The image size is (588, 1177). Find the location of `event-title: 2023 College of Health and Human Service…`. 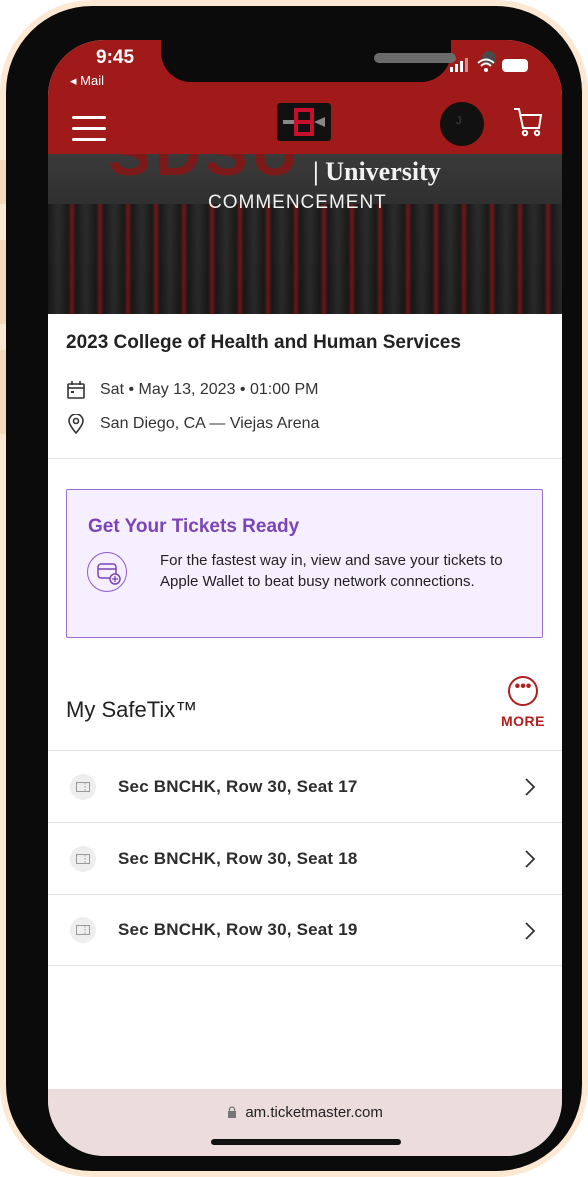

event-title: 2023 College of Health and Human Service… is located at coordinates (263, 342).